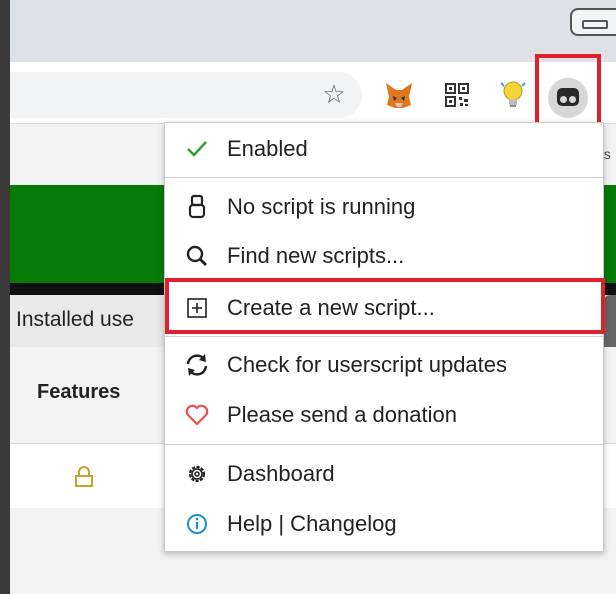 This screenshot has width=616, height=594. I want to click on menu-item-label: No script is running, so click(321, 206).